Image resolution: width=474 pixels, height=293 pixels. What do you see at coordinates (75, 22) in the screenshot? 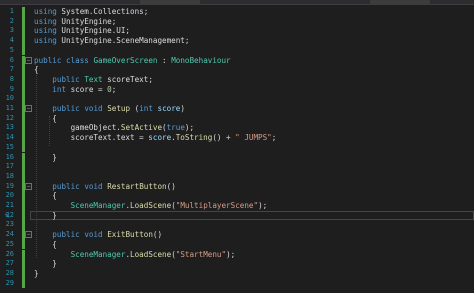
I see `code-text: using UnityEngine;` at bounding box center [75, 22].